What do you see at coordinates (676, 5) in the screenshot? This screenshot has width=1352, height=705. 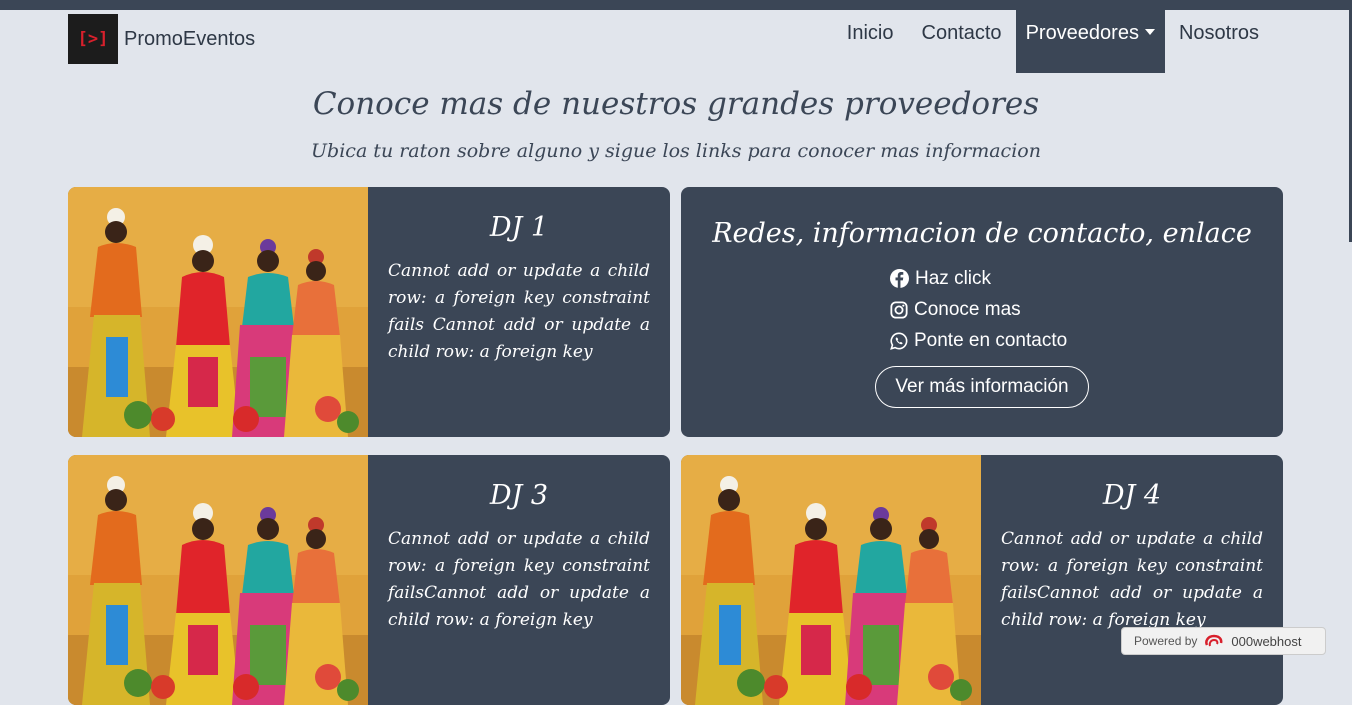 I see `top-bar` at bounding box center [676, 5].